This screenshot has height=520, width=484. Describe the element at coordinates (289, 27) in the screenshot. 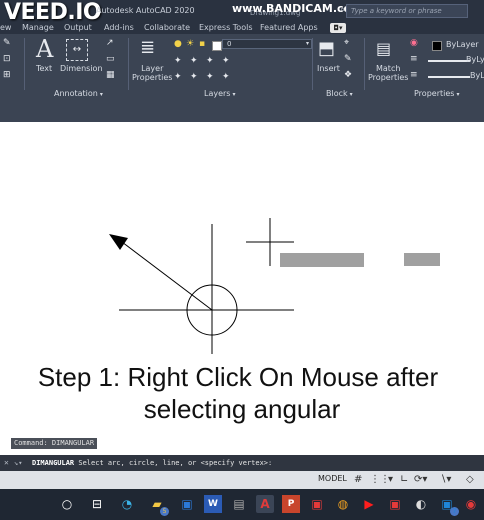

I see `tab-featured-apps: Featured Apps` at that location.